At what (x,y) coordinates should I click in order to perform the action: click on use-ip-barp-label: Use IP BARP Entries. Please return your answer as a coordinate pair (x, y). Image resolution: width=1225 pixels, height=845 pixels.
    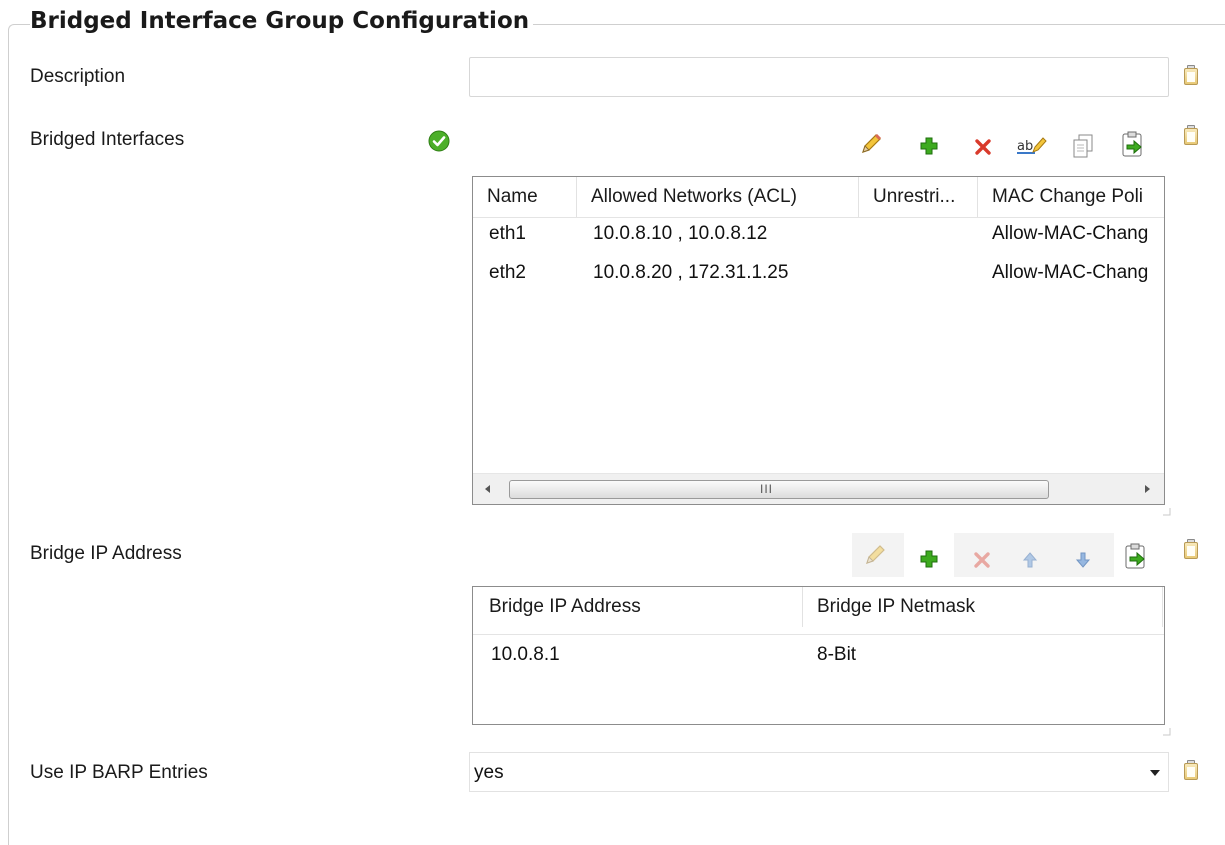
    Looking at the image, I should click on (119, 772).